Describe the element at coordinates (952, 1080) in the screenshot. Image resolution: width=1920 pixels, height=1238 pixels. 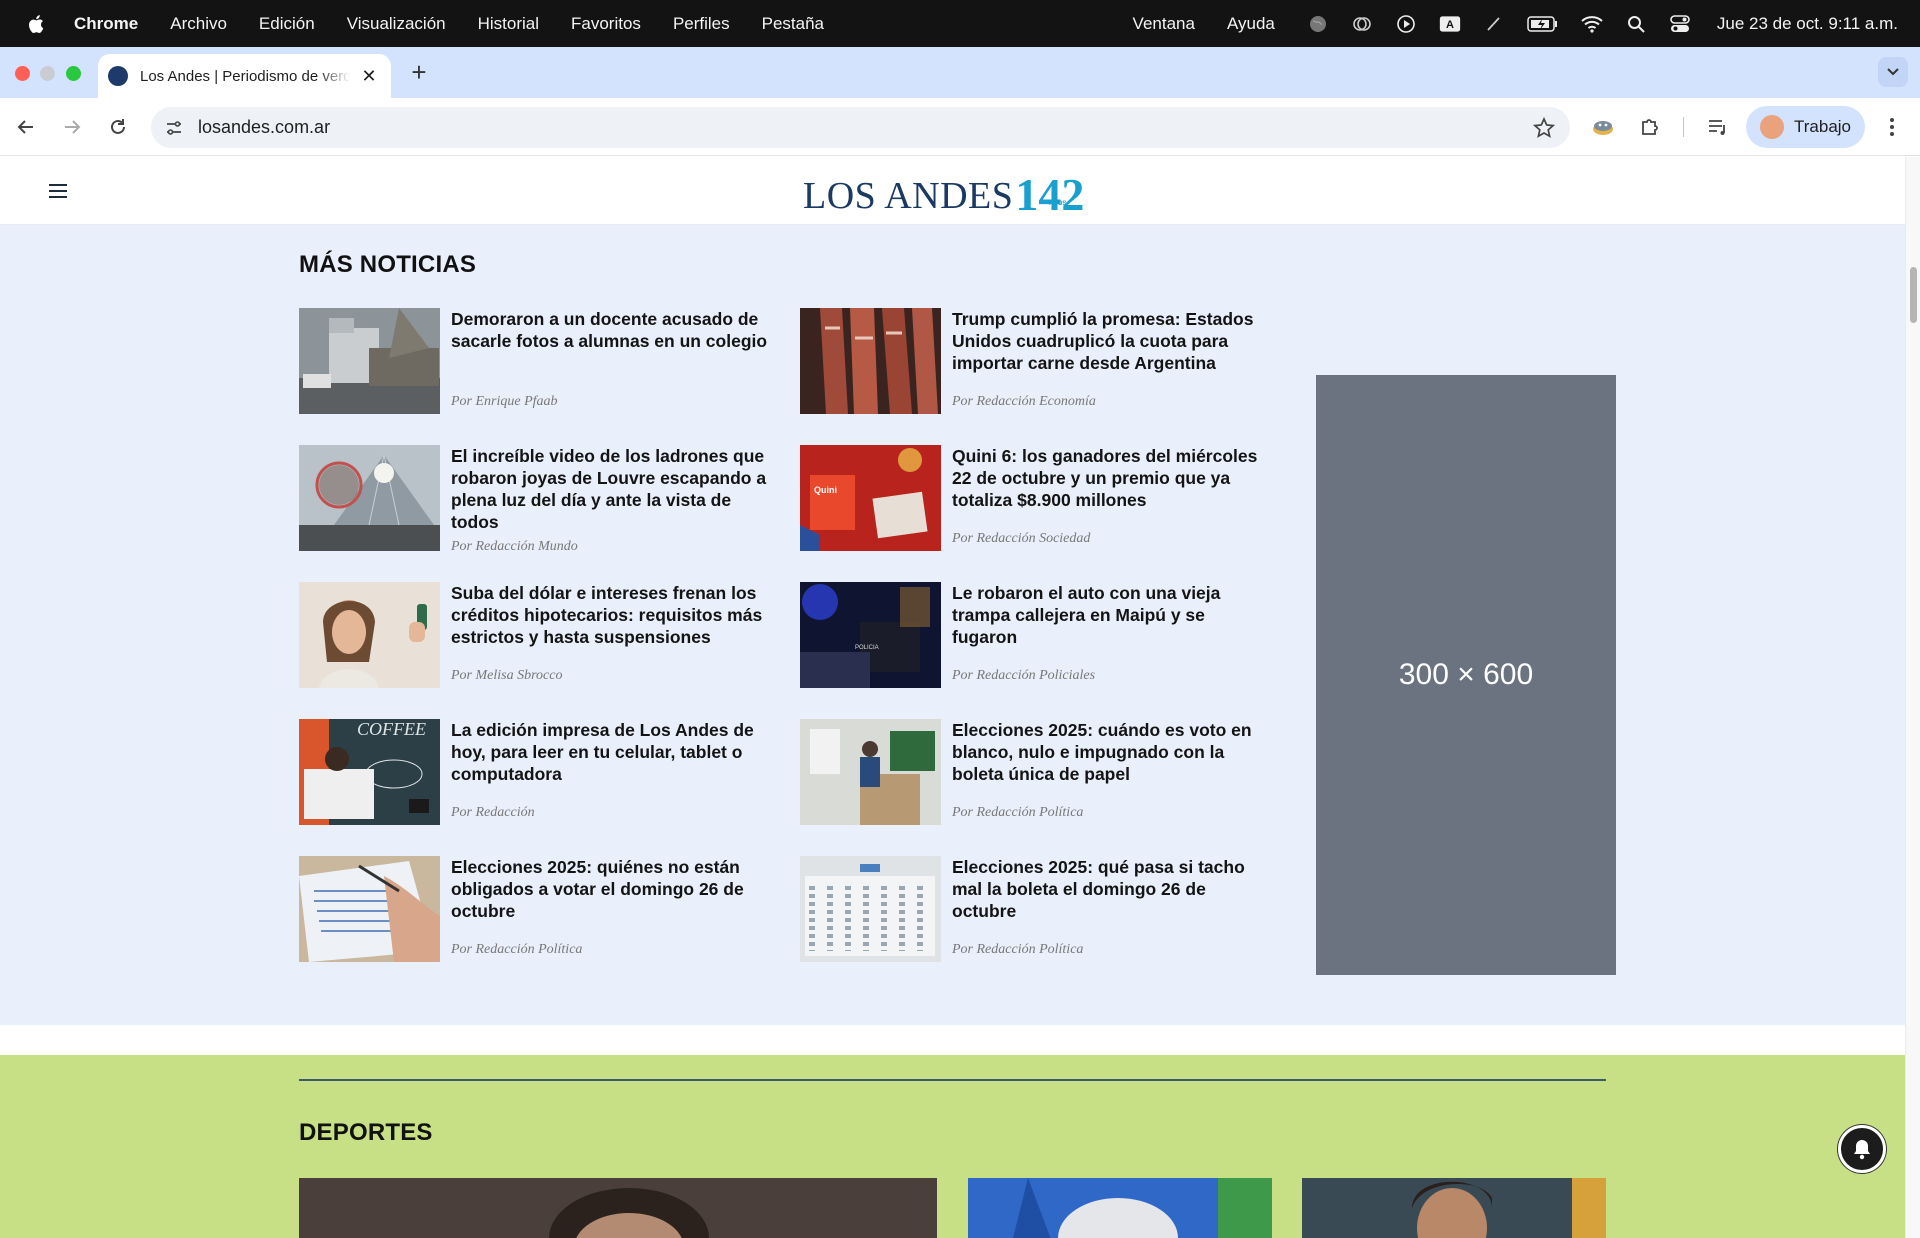
I see `section-divider` at that location.